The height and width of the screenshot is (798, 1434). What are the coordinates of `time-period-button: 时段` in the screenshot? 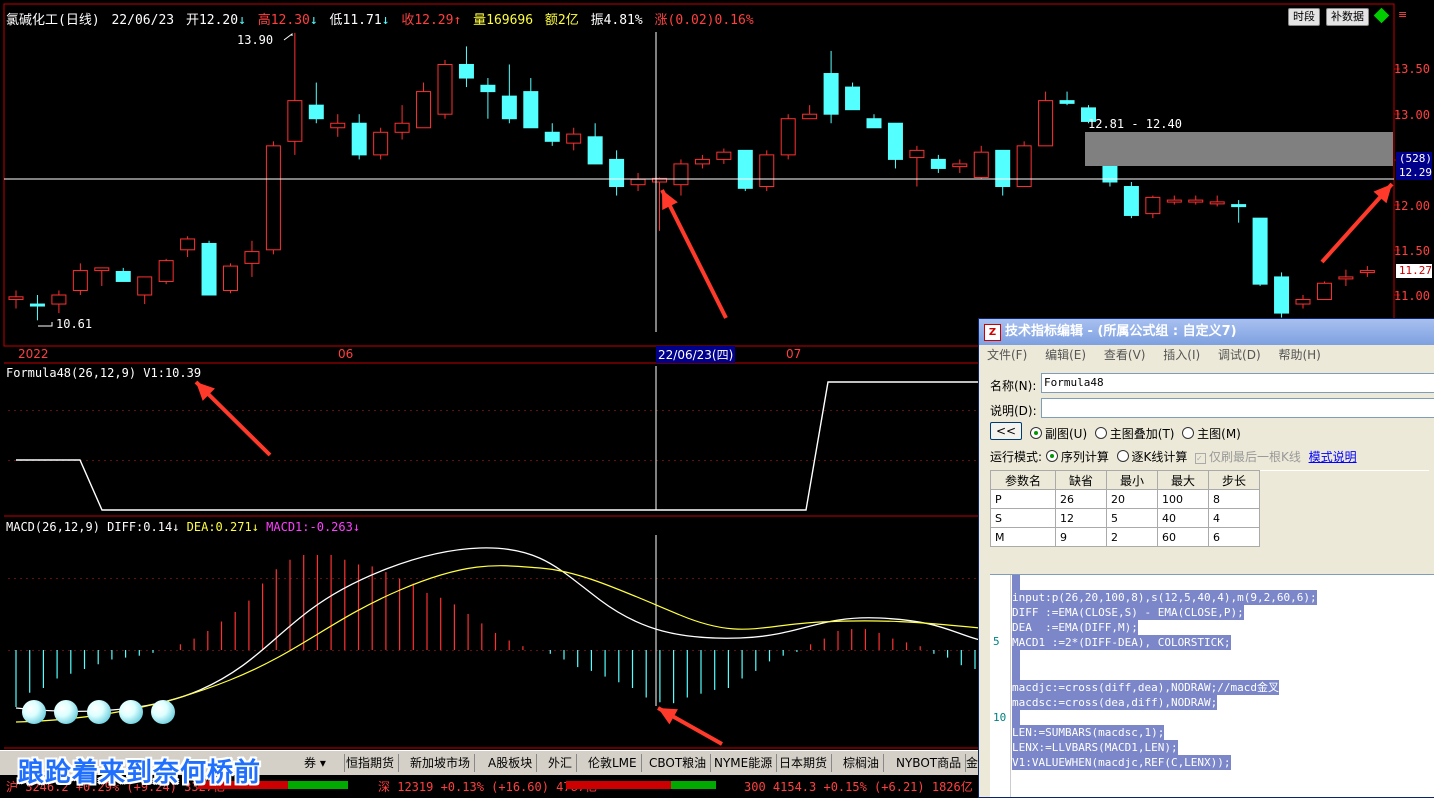 It's located at (1304, 17).